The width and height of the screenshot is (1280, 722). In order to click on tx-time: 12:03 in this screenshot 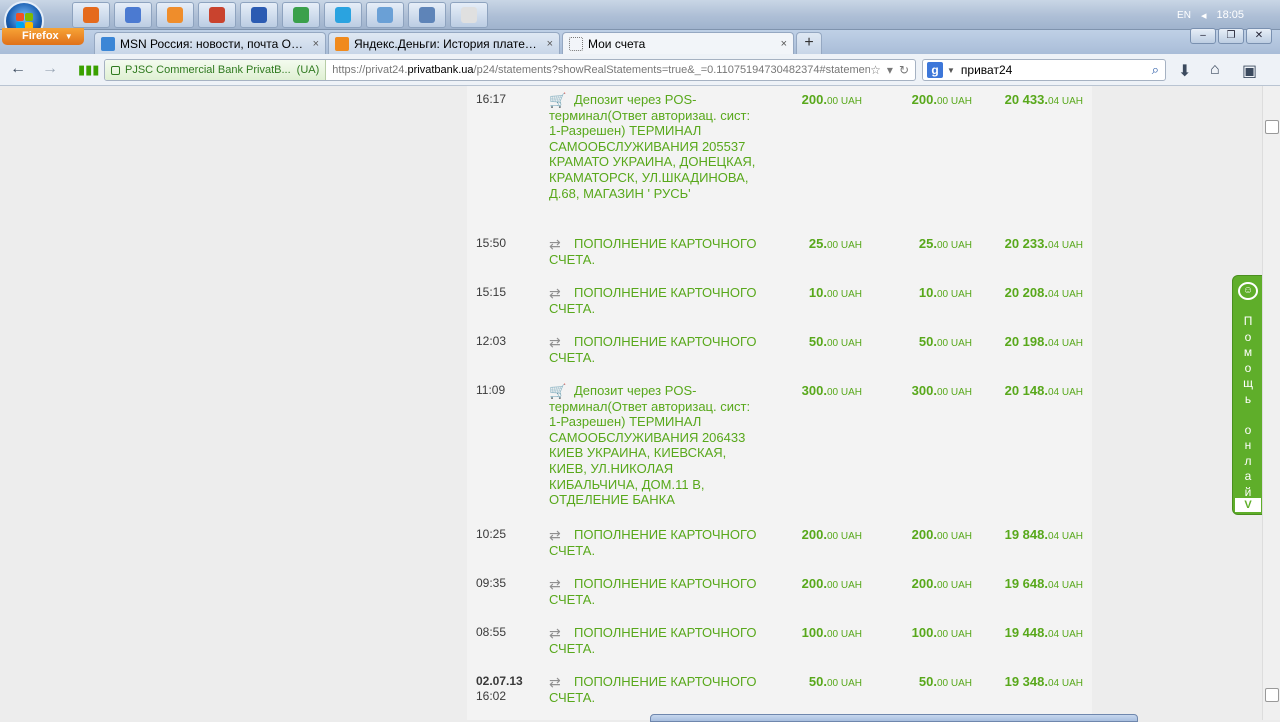, I will do `click(491, 341)`.